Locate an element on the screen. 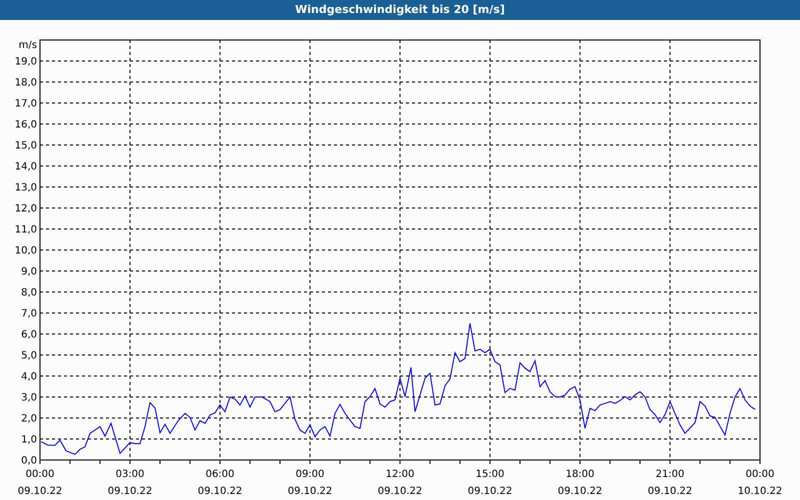 The image size is (800, 500). y-tick-label: 10,0 is located at coordinates (25, 251).